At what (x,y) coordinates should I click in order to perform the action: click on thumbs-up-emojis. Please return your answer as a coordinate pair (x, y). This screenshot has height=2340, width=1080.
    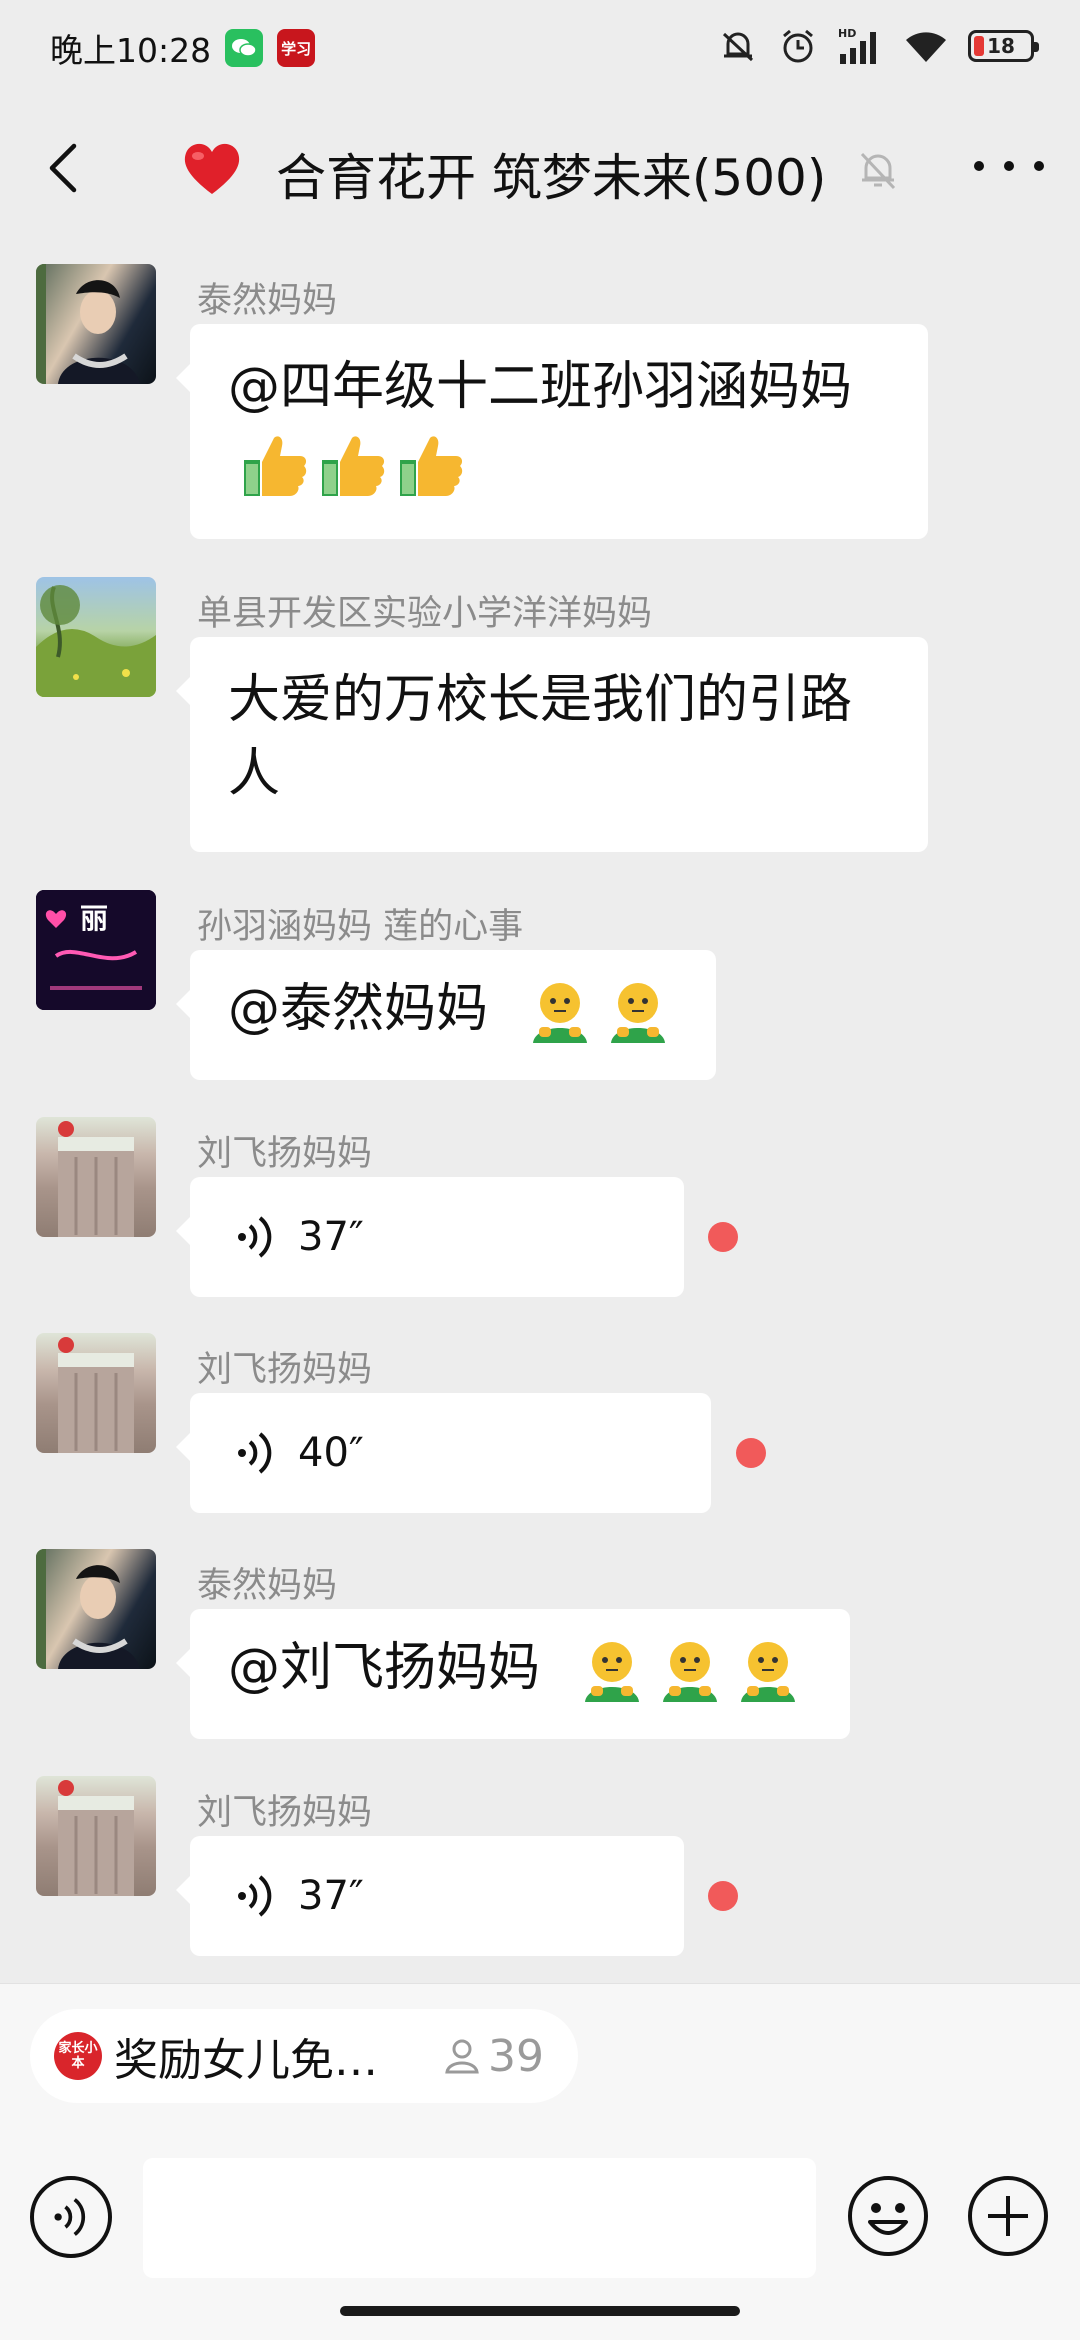
    Looking at the image, I should click on (353, 465).